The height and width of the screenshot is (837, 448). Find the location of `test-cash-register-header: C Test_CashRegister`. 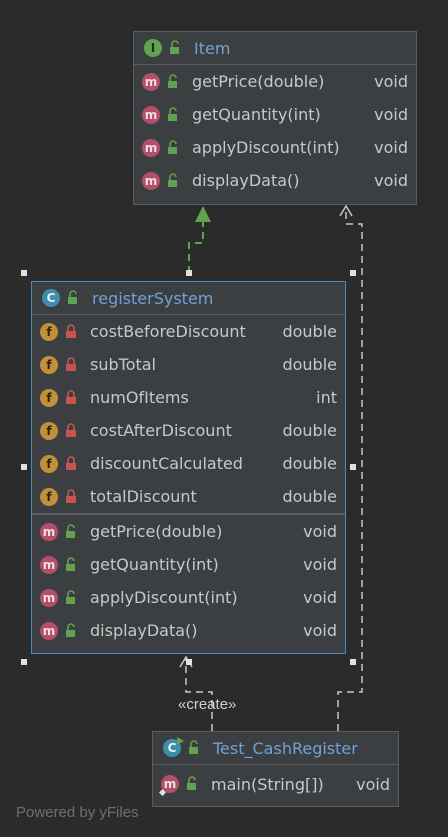

test-cash-register-header: C Test_CashRegister is located at coordinates (275, 748).